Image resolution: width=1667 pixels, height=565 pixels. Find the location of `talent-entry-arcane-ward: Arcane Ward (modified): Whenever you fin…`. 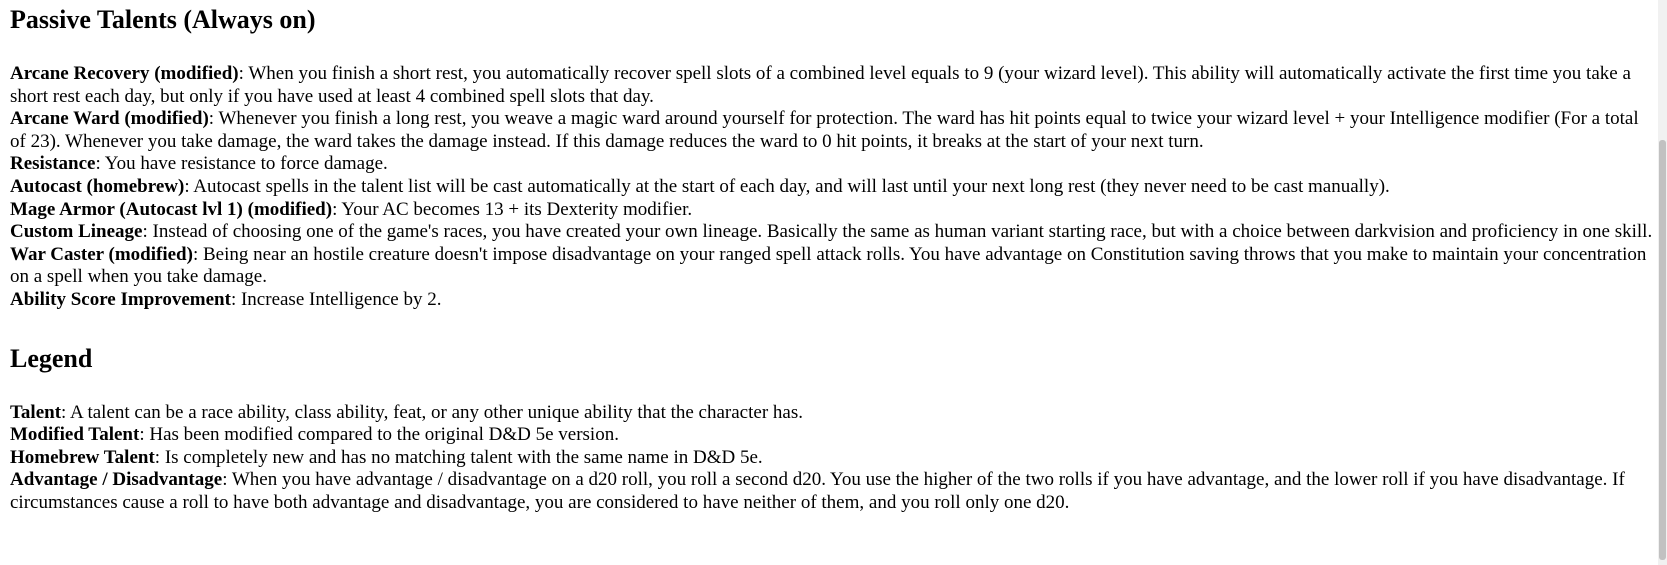

talent-entry-arcane-ward: Arcane Ward (modified): Whenever you fin… is located at coordinates (833, 130).